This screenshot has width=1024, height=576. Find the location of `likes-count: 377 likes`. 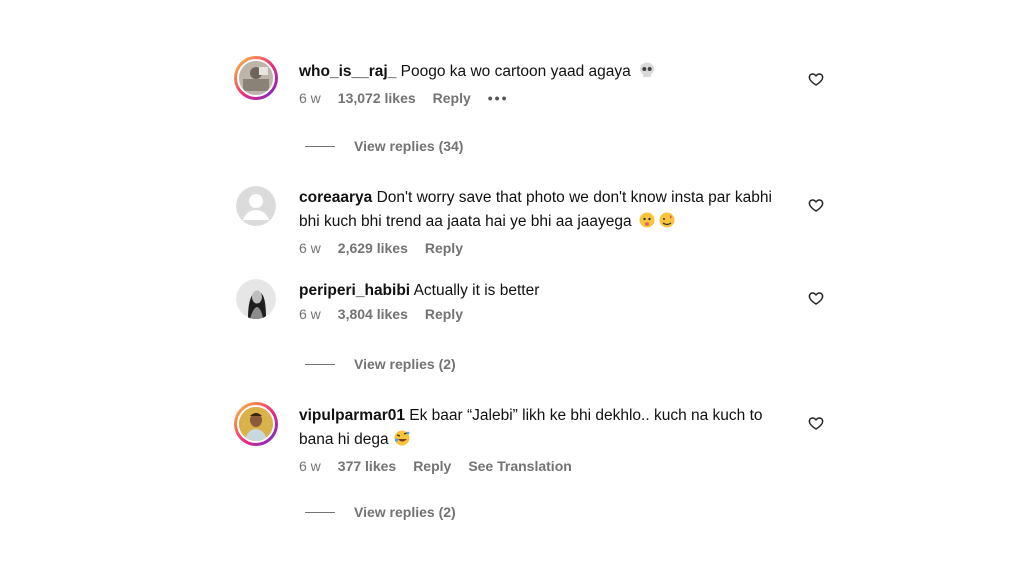

likes-count: 377 likes is located at coordinates (367, 466).